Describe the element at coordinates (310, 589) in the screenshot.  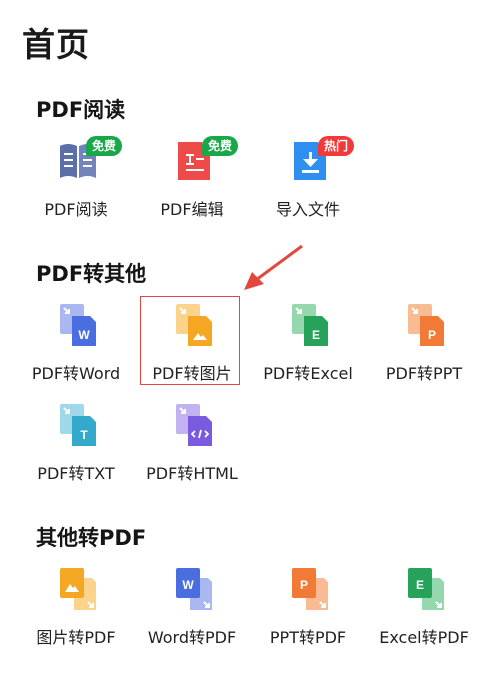
I see `ppt-to-pdf-icon: P` at that location.